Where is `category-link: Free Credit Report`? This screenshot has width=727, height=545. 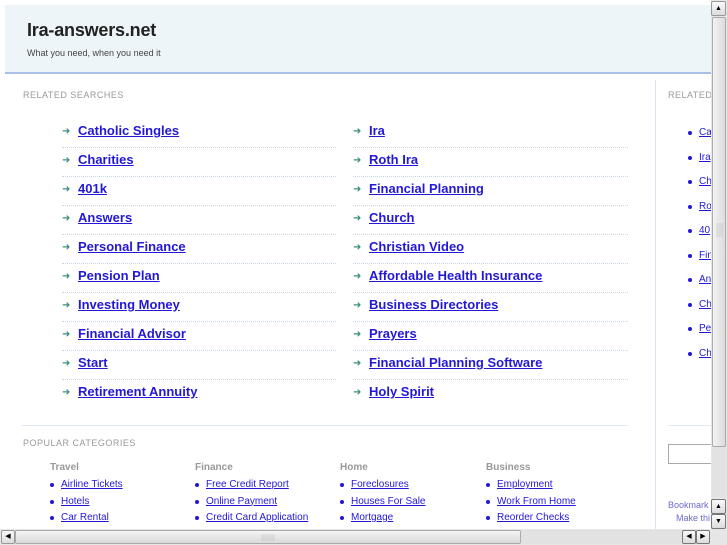
category-link: Free Credit Report is located at coordinates (247, 484).